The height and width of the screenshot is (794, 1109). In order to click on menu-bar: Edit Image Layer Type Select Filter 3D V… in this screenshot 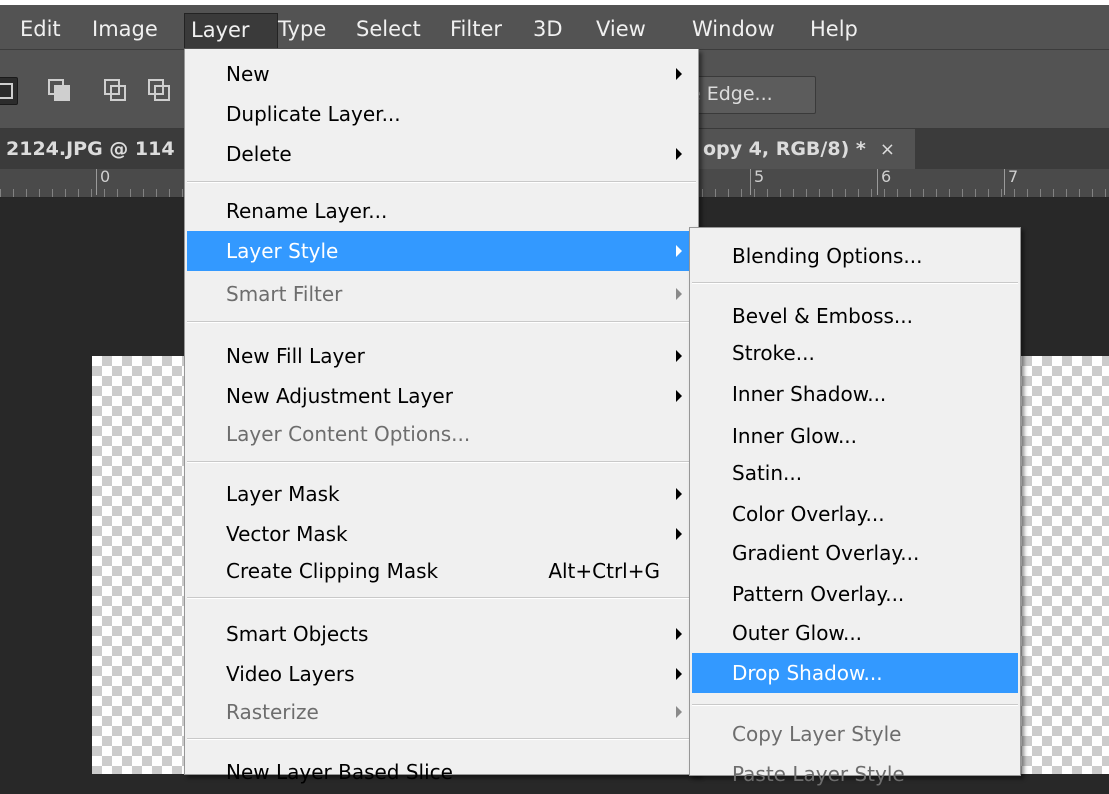, I will do `click(554, 27)`.